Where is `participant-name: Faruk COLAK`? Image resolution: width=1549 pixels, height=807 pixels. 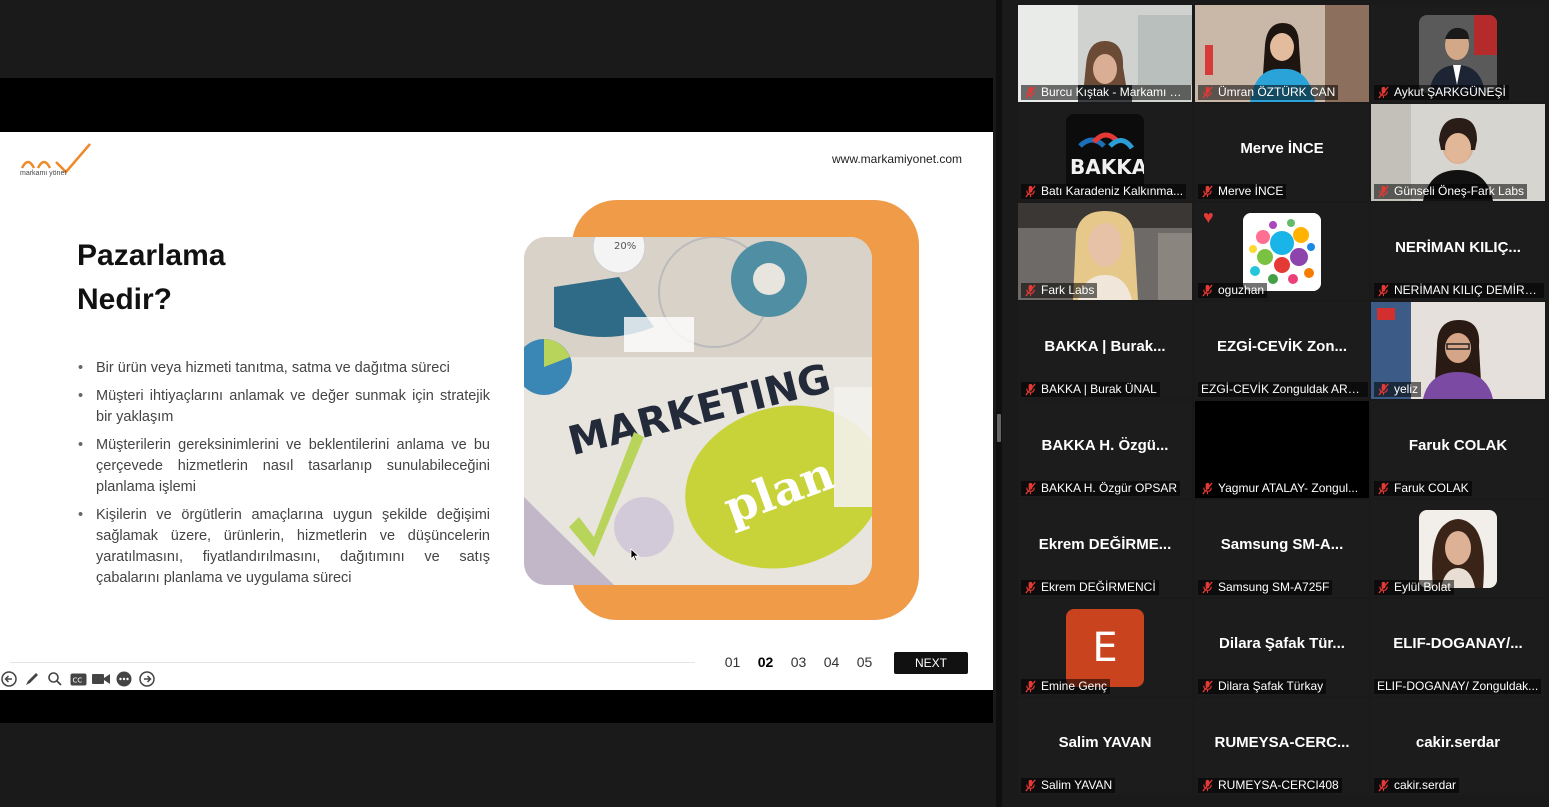 participant-name: Faruk COLAK is located at coordinates (1431, 488).